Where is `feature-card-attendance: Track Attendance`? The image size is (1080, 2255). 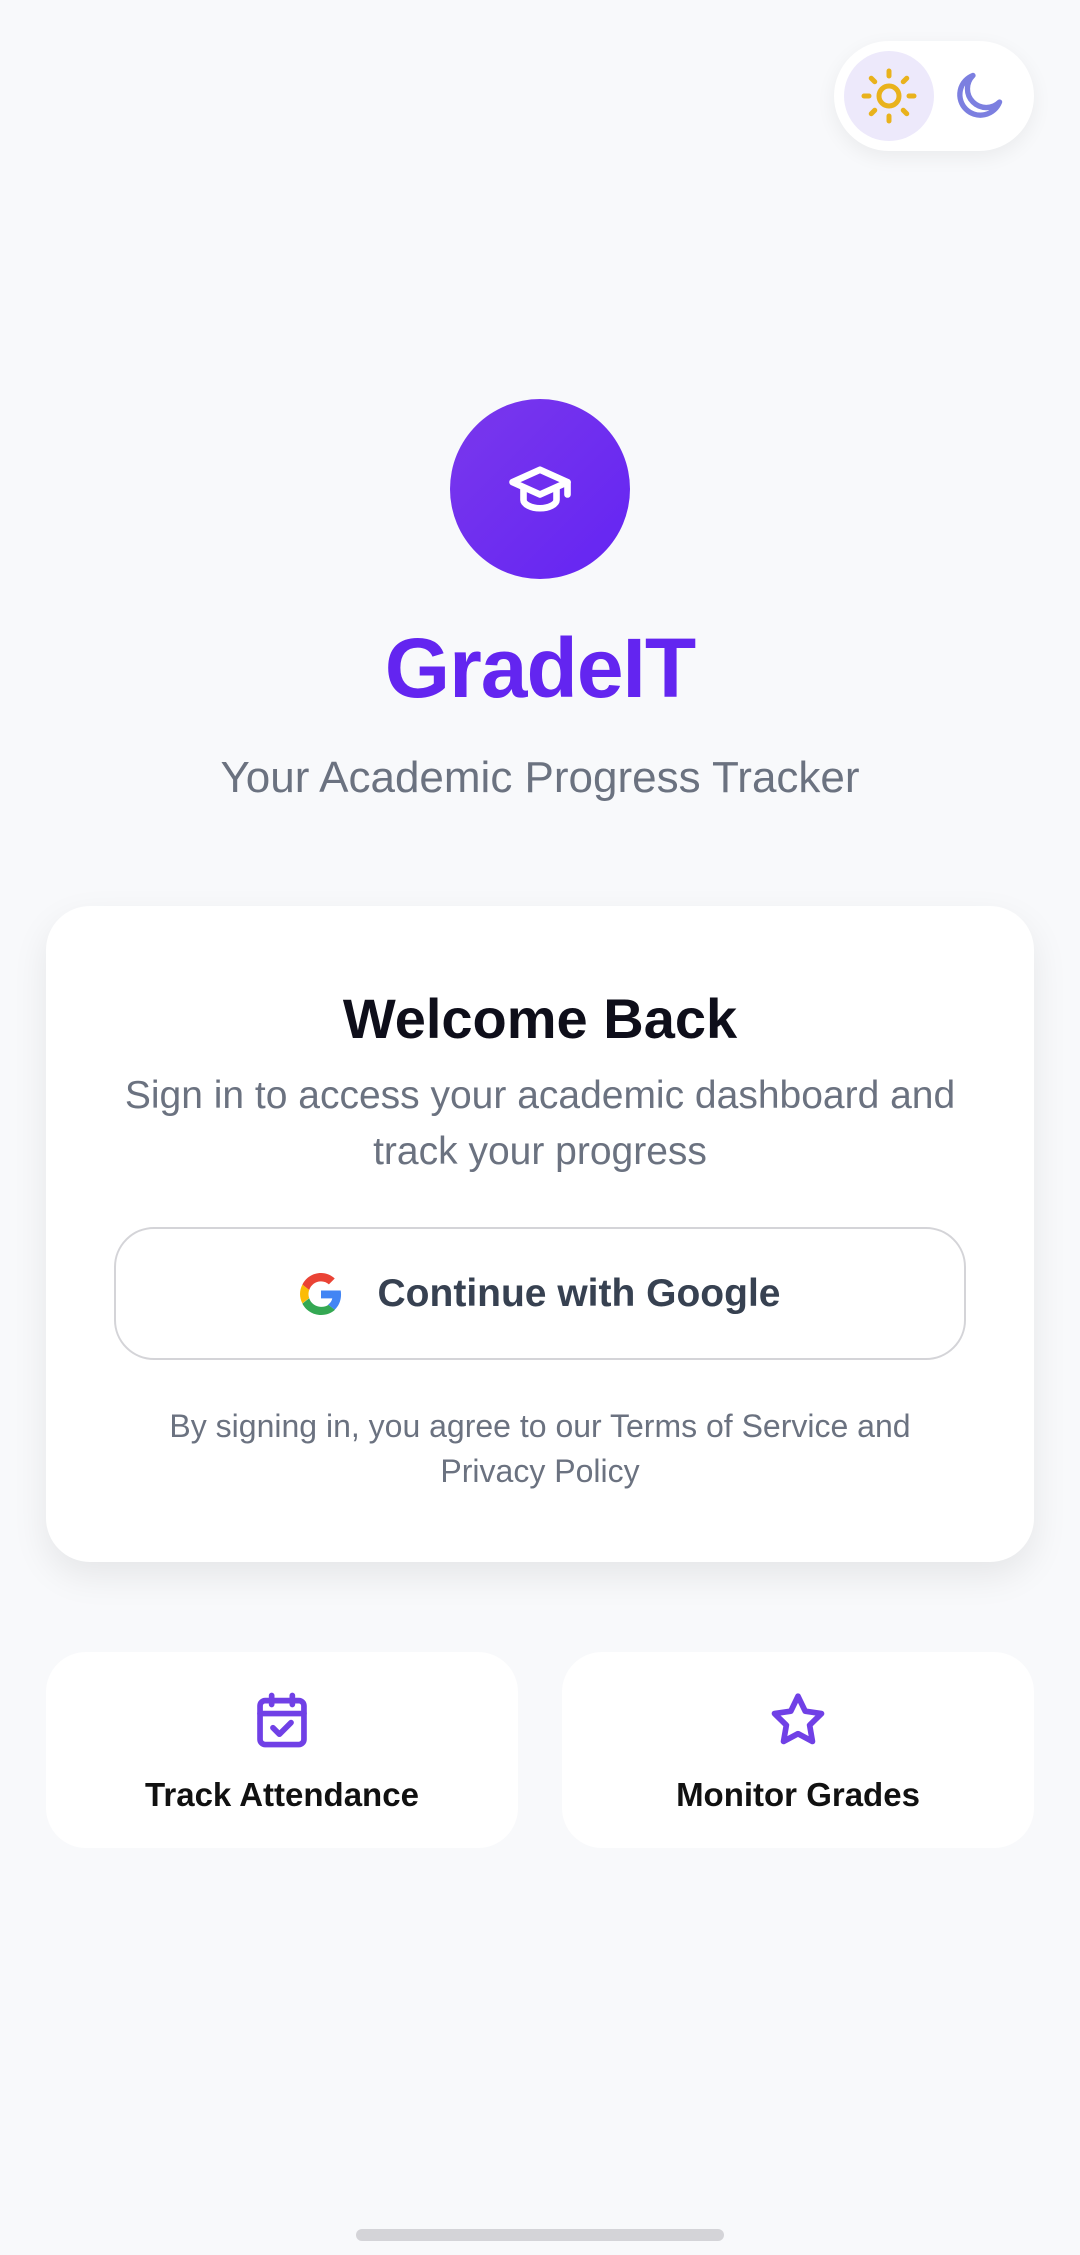 feature-card-attendance: Track Attendance is located at coordinates (282, 1750).